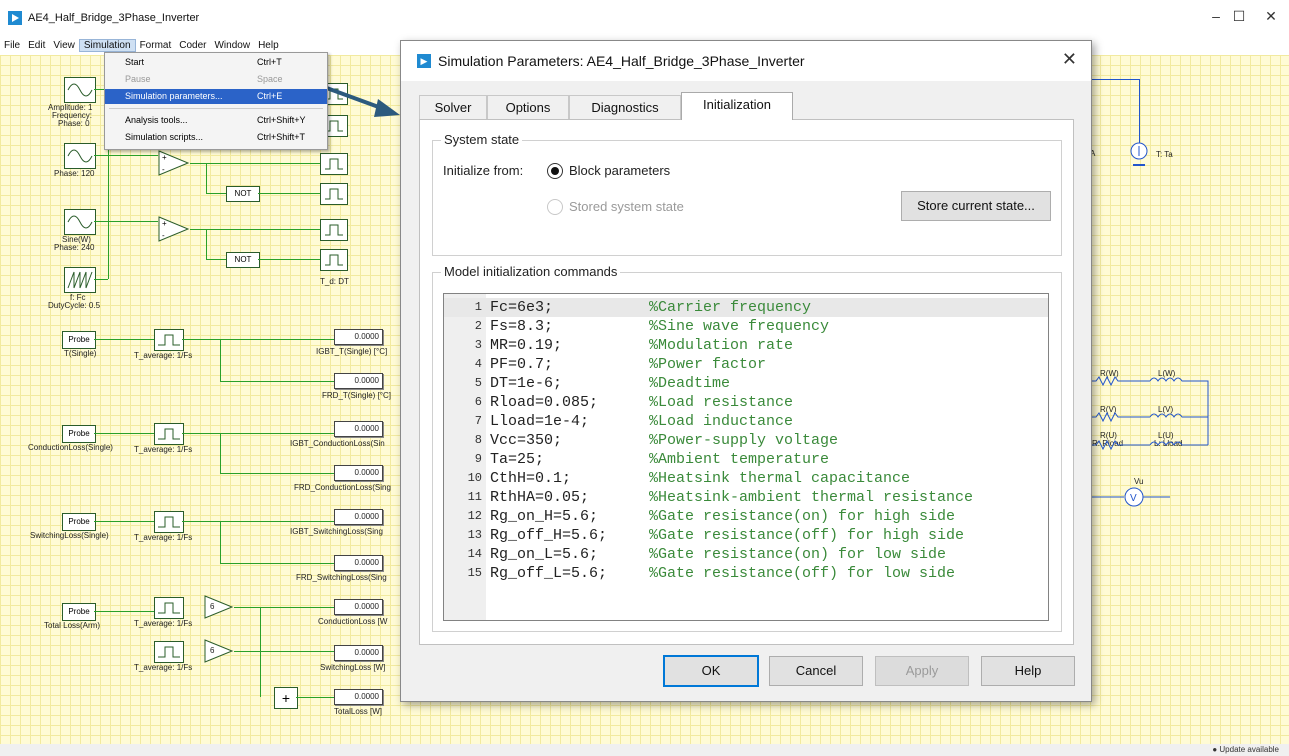 This screenshot has width=1289, height=756. I want to click on menu-window: Window, so click(232, 45).